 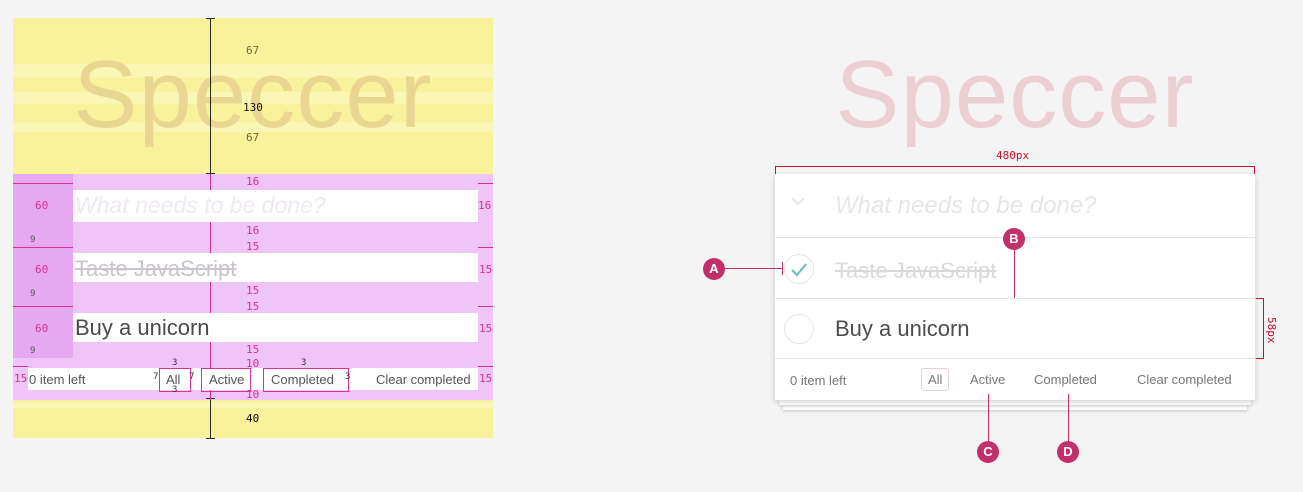 What do you see at coordinates (1014, 239) in the screenshot?
I see `annotation-badge-b: B` at bounding box center [1014, 239].